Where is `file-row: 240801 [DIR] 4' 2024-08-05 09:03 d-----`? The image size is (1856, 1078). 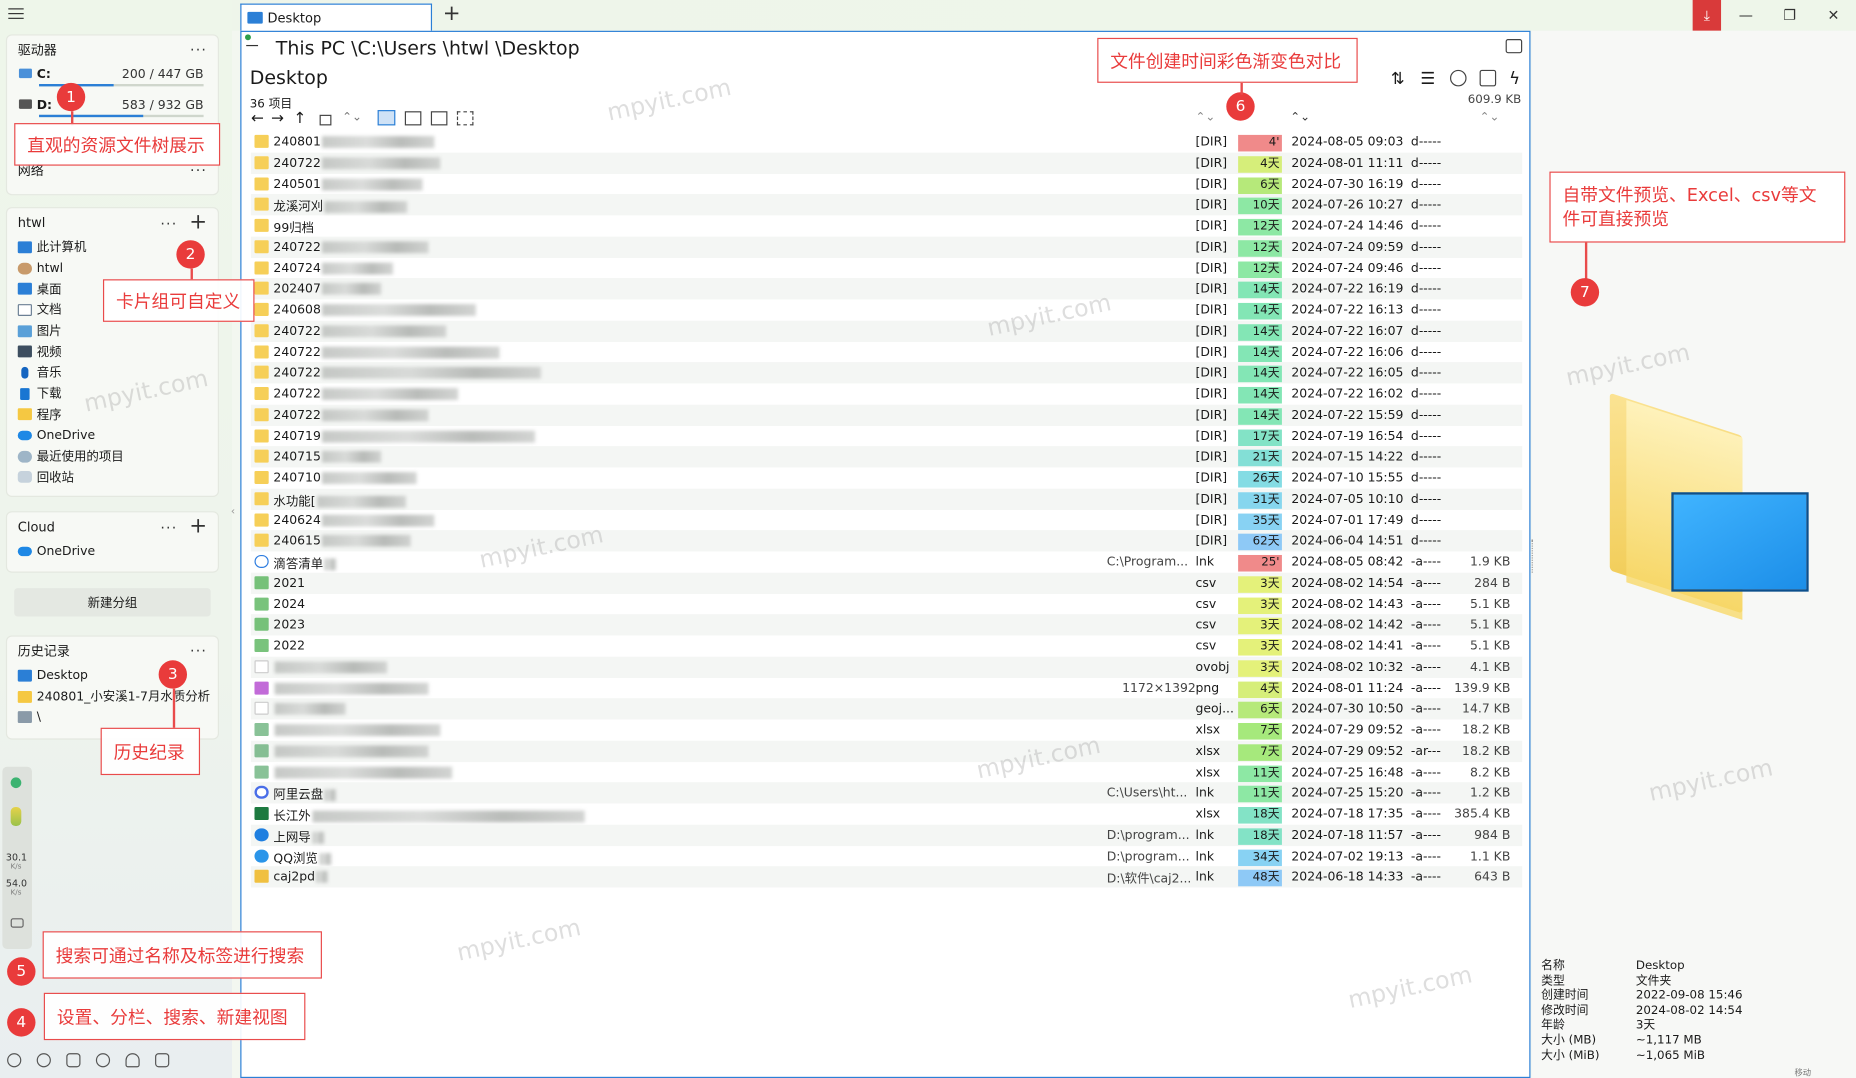
file-row: 240801 [DIR] 4' 2024-08-05 09:03 d----- is located at coordinates (886, 141).